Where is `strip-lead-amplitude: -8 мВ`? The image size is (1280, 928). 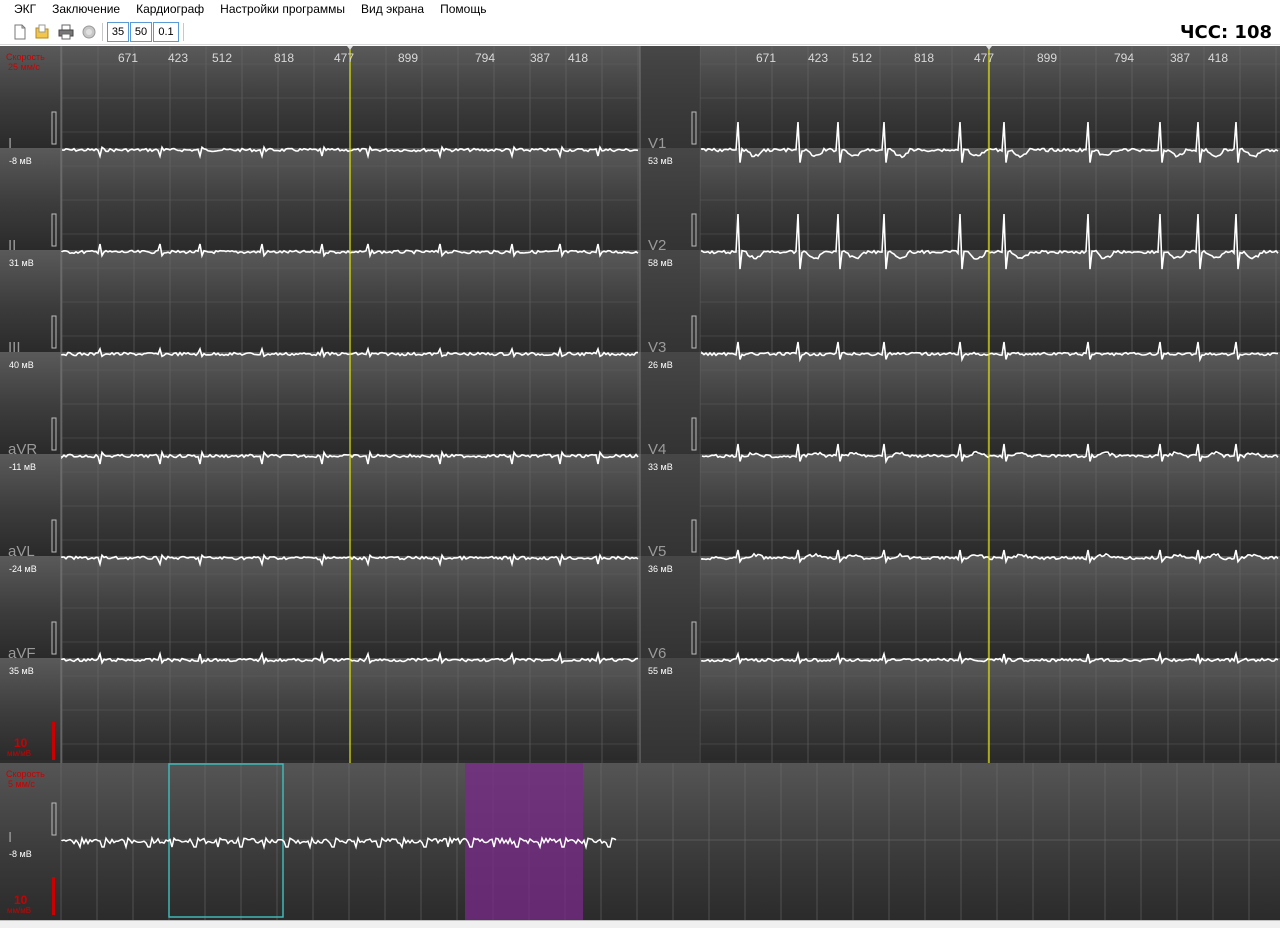 strip-lead-amplitude: -8 мВ is located at coordinates (20, 854).